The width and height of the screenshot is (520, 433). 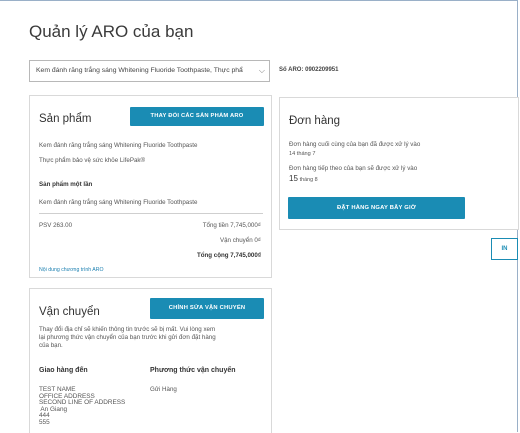 I want to click on divider, so click(x=151, y=213).